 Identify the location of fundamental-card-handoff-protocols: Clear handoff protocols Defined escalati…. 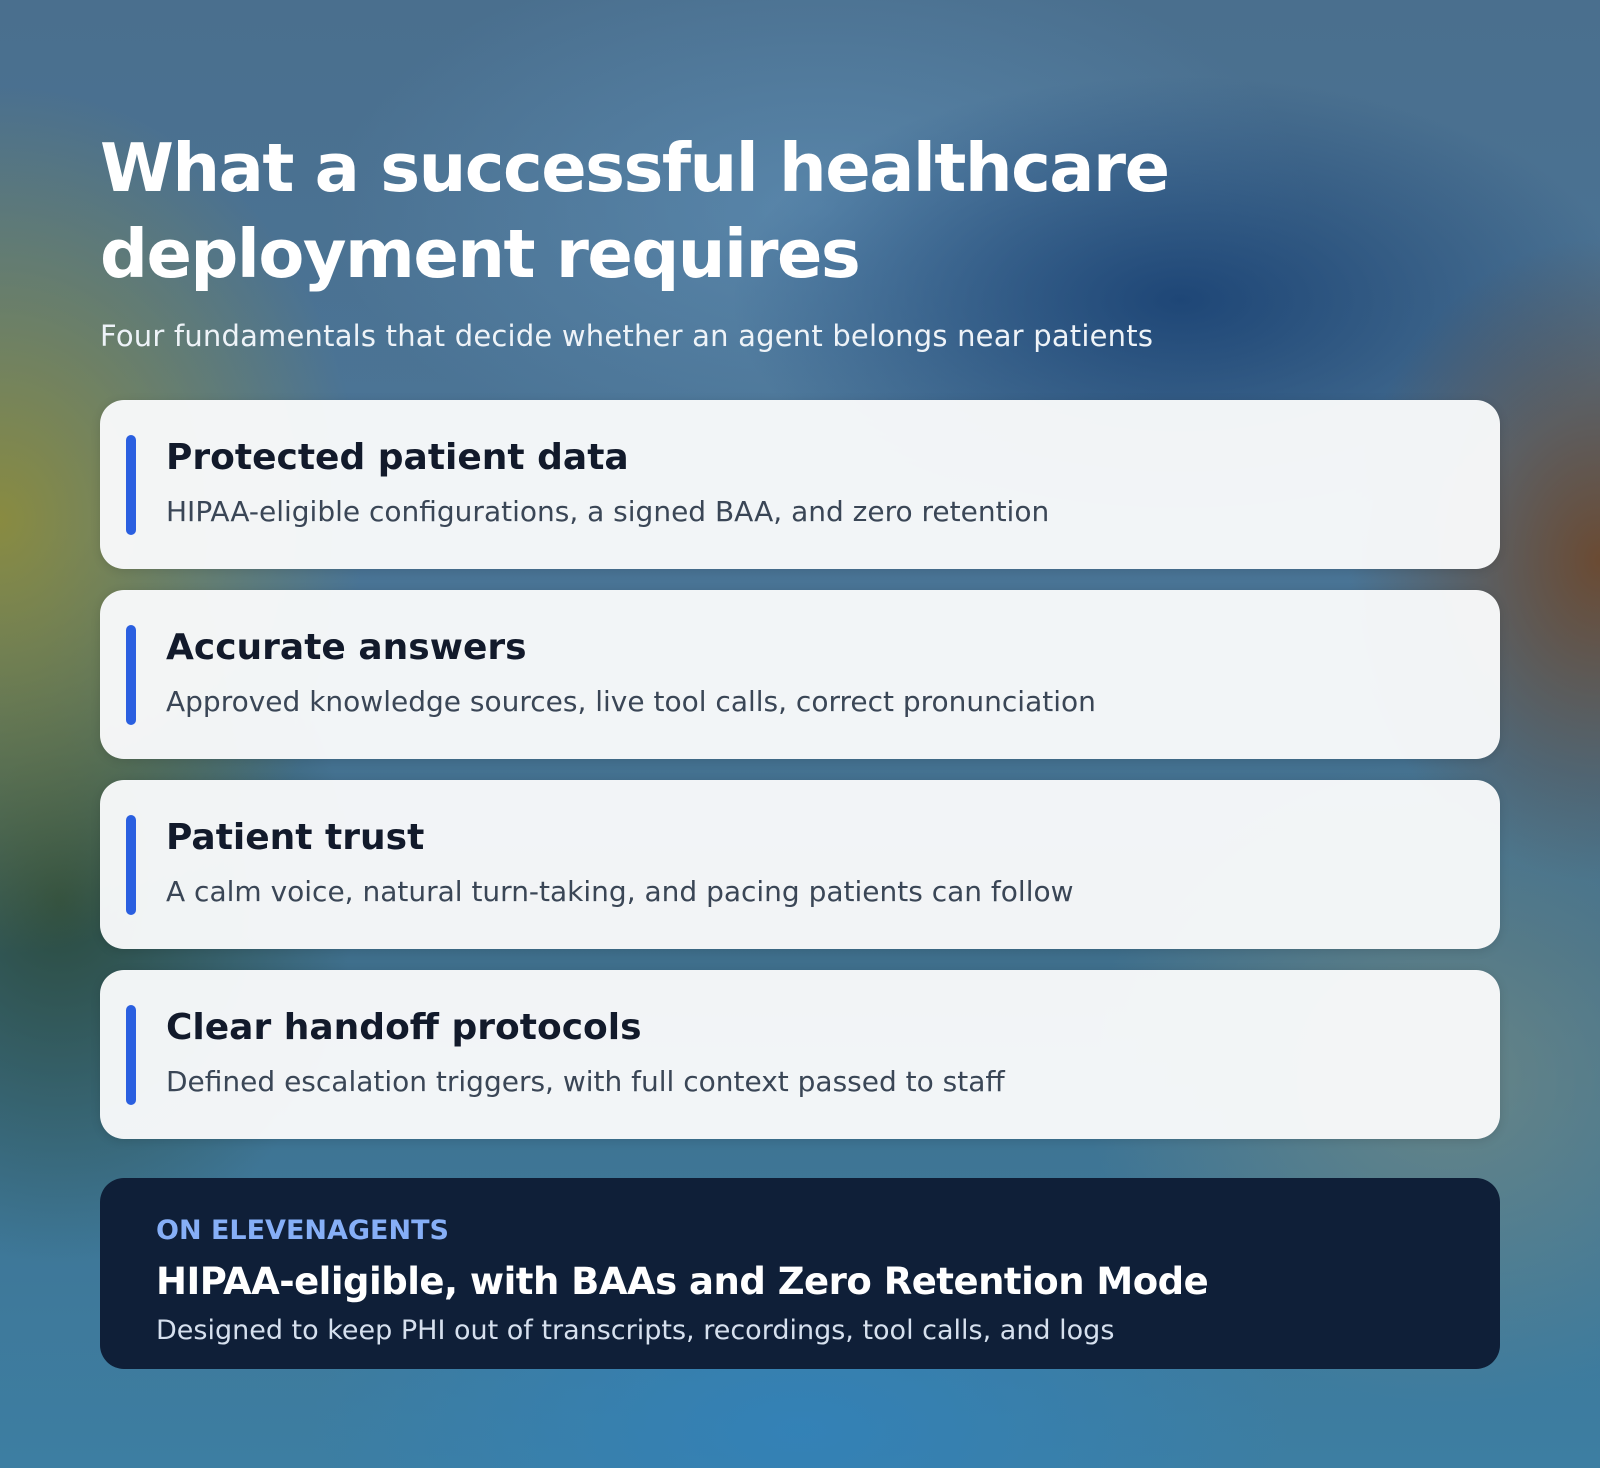
(800, 1054).